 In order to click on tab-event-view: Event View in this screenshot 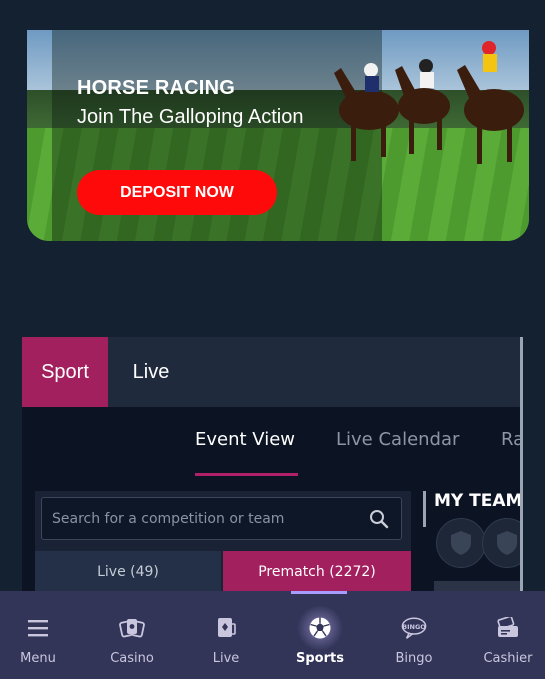, I will do `click(245, 439)`.